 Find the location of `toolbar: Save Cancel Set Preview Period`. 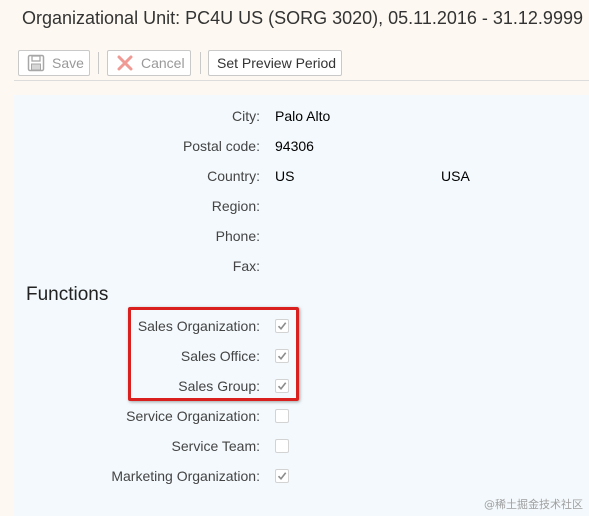

toolbar: Save Cancel Set Preview Period is located at coordinates (301, 61).